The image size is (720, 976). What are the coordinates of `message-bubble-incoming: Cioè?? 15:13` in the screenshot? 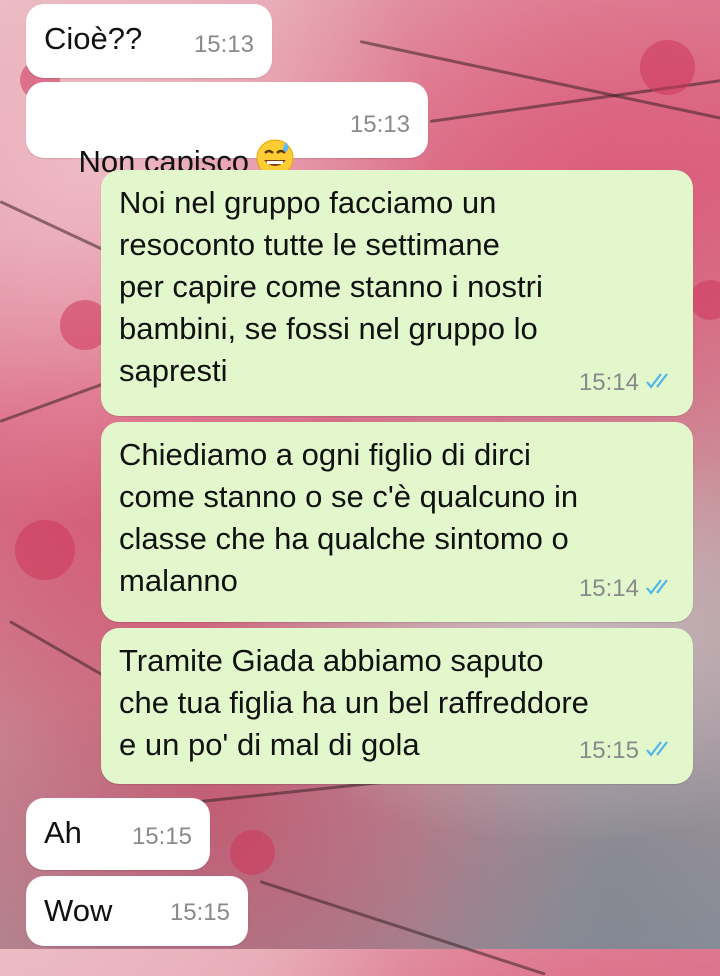 It's located at (149, 41).